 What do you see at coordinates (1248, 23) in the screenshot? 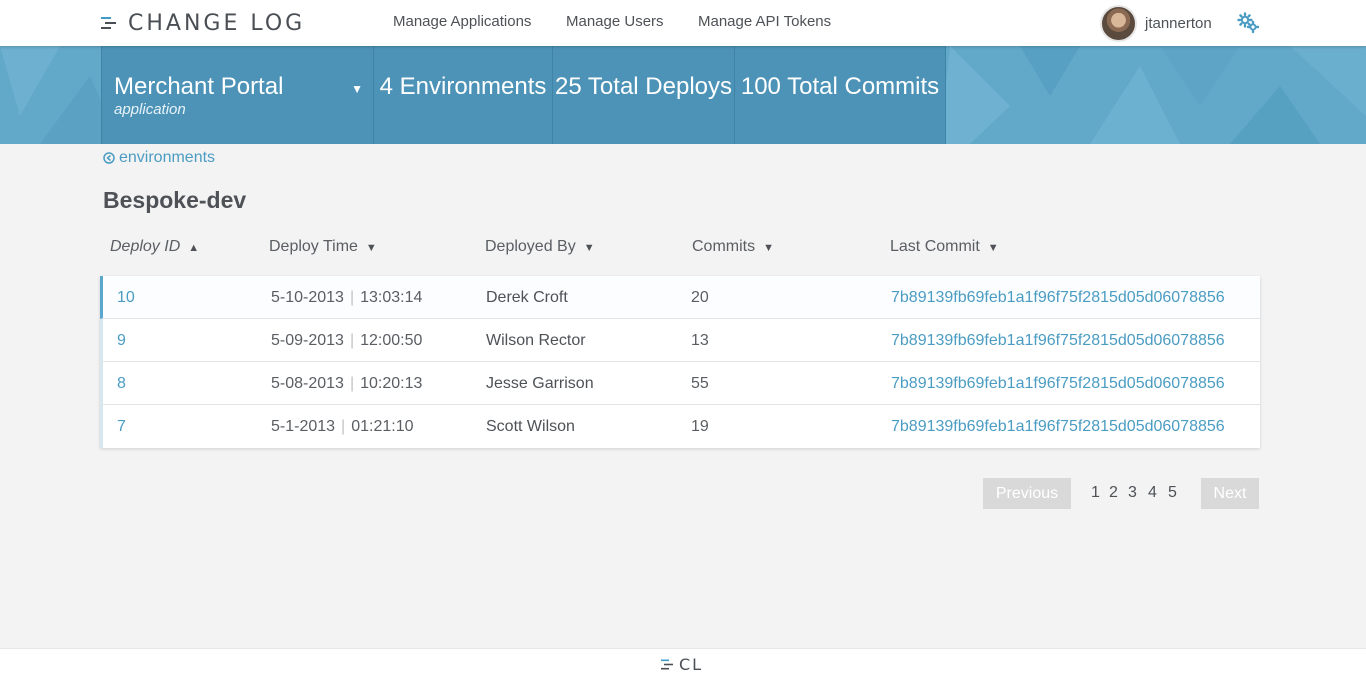
I see `gears-icon` at bounding box center [1248, 23].